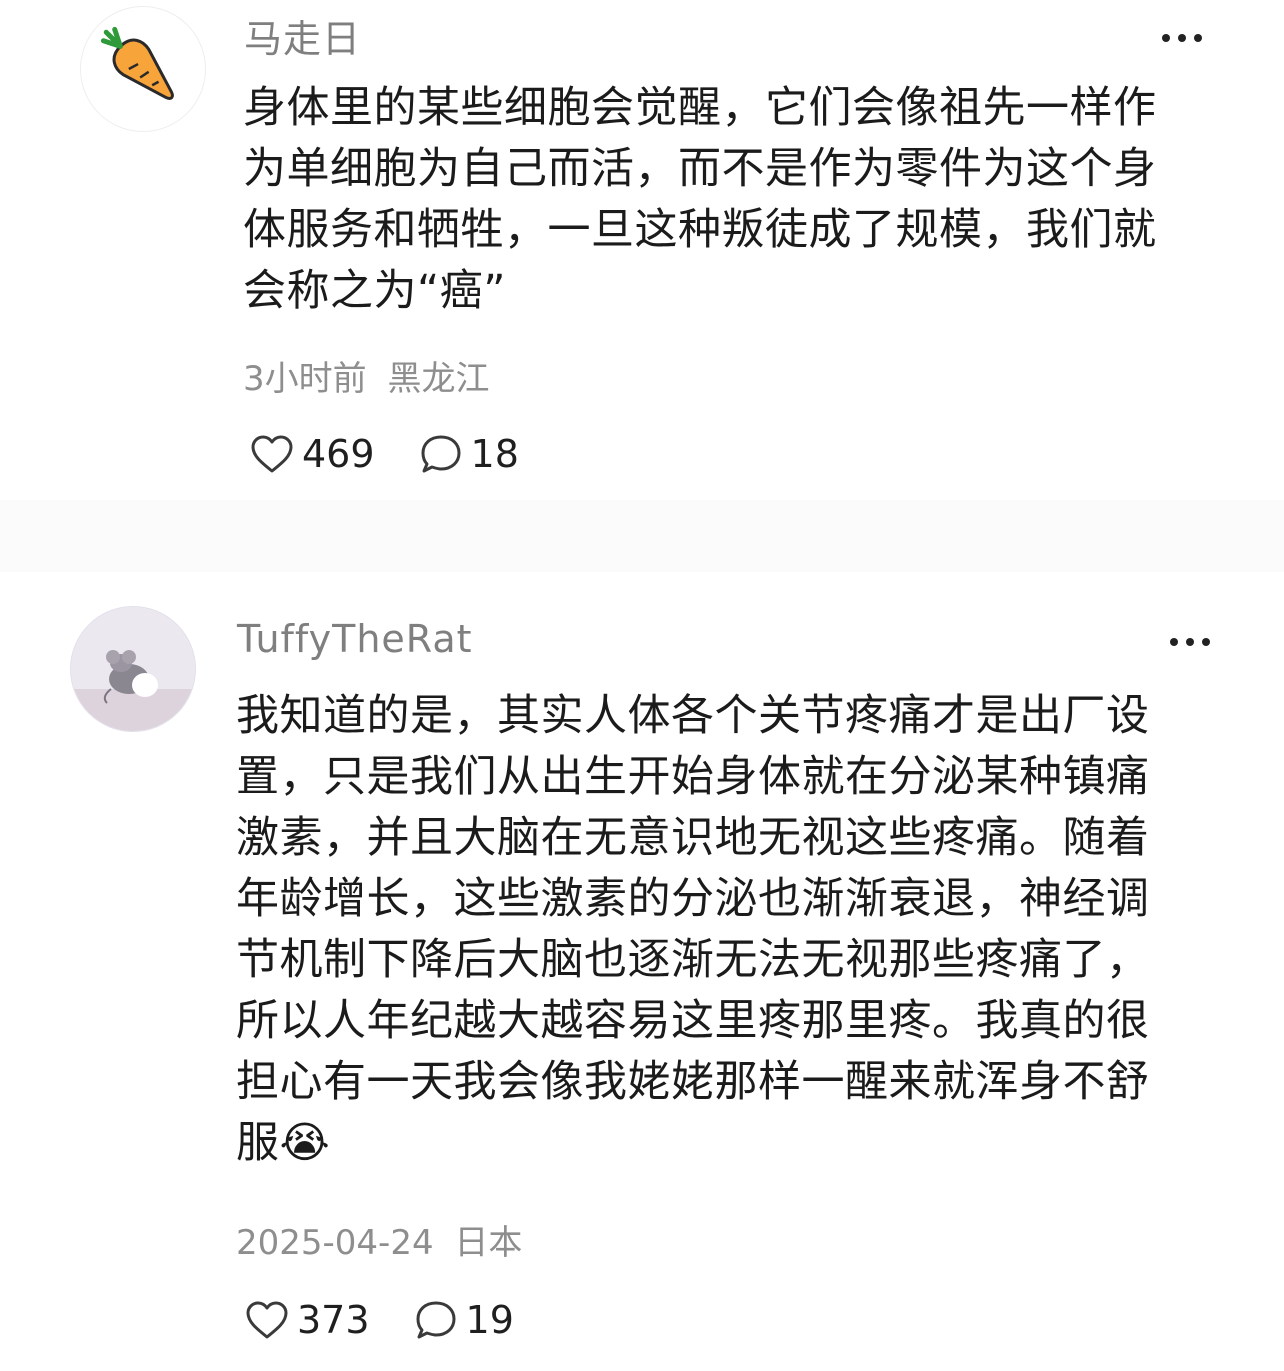  What do you see at coordinates (469, 454) in the screenshot?
I see `reply-button: 18` at bounding box center [469, 454].